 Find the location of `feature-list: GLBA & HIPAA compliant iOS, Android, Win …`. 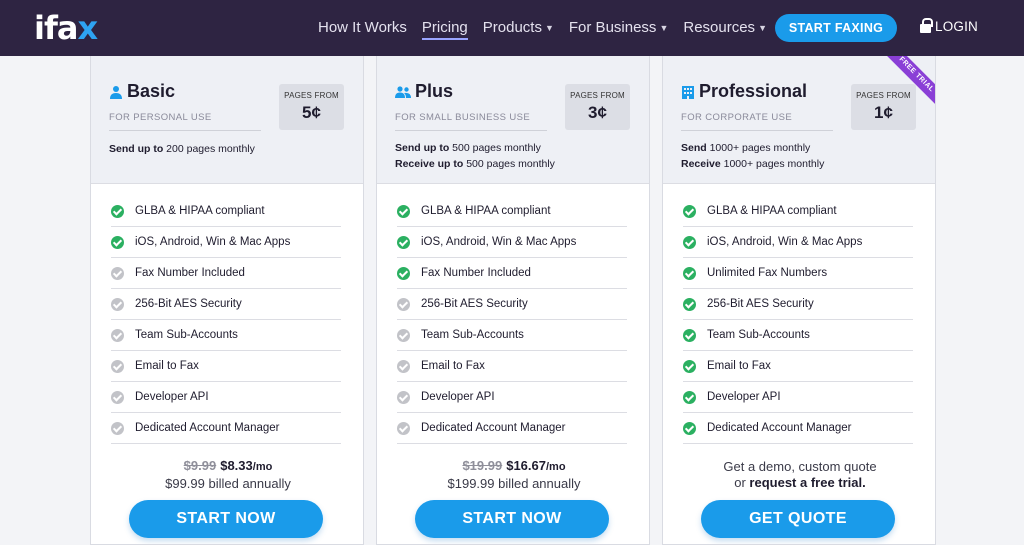

feature-list: GLBA & HIPAA compliant iOS, Android, Win … is located at coordinates (226, 320).